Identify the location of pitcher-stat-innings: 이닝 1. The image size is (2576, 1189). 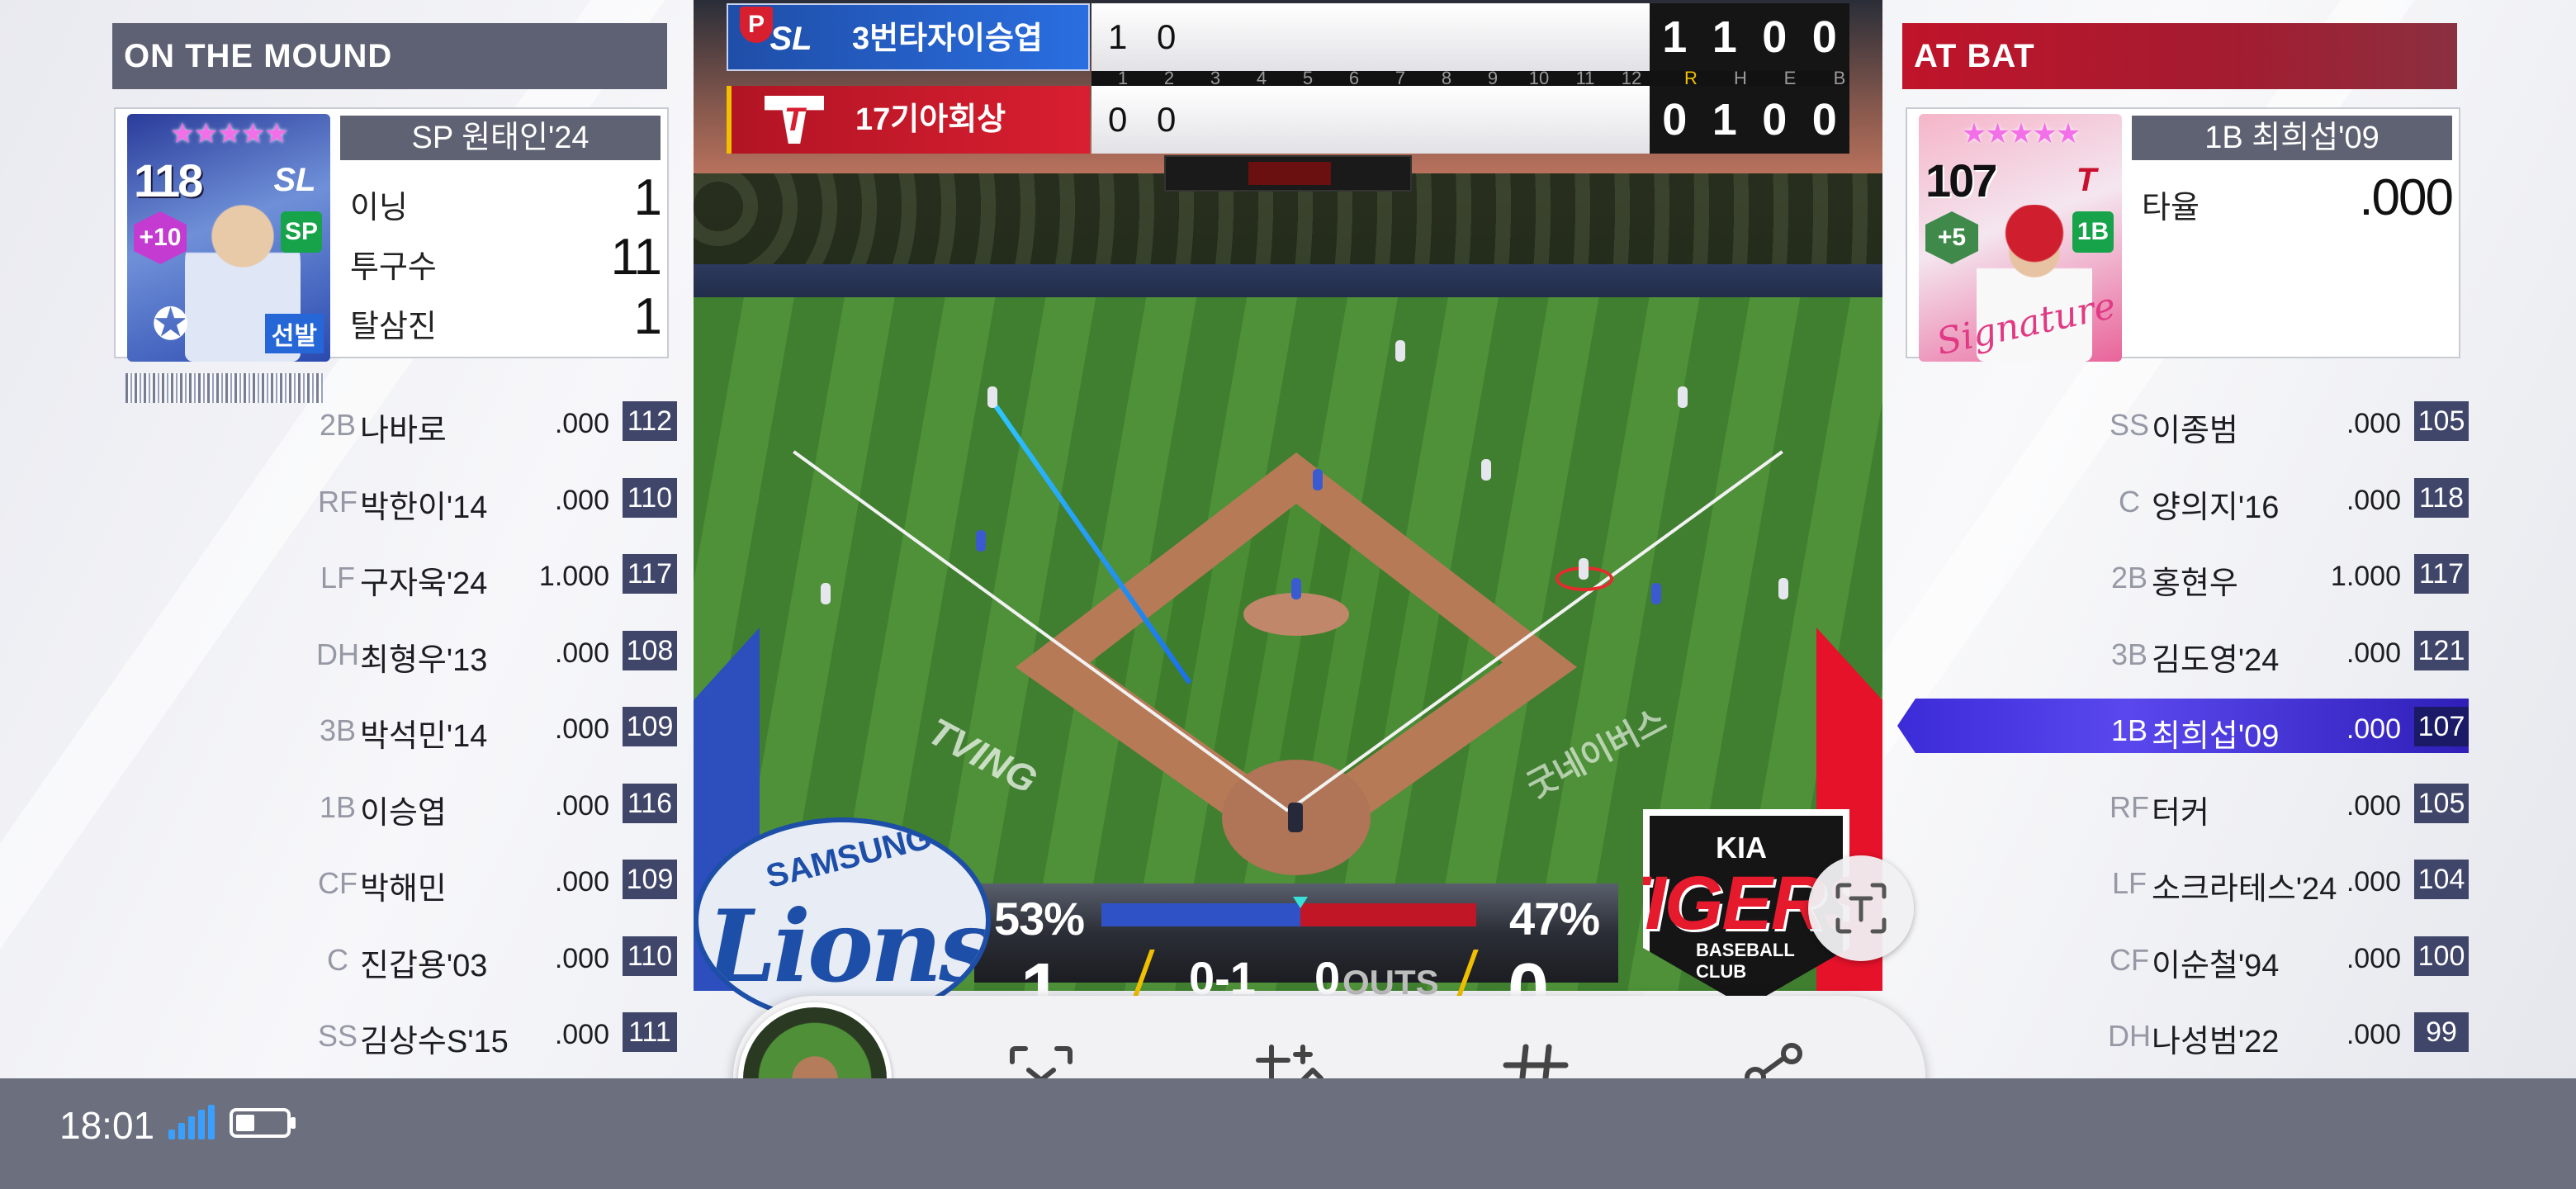
(506, 197).